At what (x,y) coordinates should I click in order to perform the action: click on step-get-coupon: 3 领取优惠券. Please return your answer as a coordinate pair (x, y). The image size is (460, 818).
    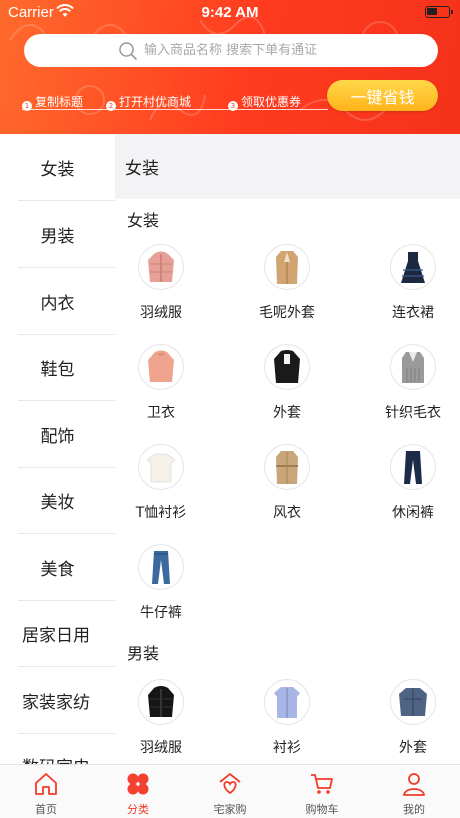
    Looking at the image, I should click on (264, 102).